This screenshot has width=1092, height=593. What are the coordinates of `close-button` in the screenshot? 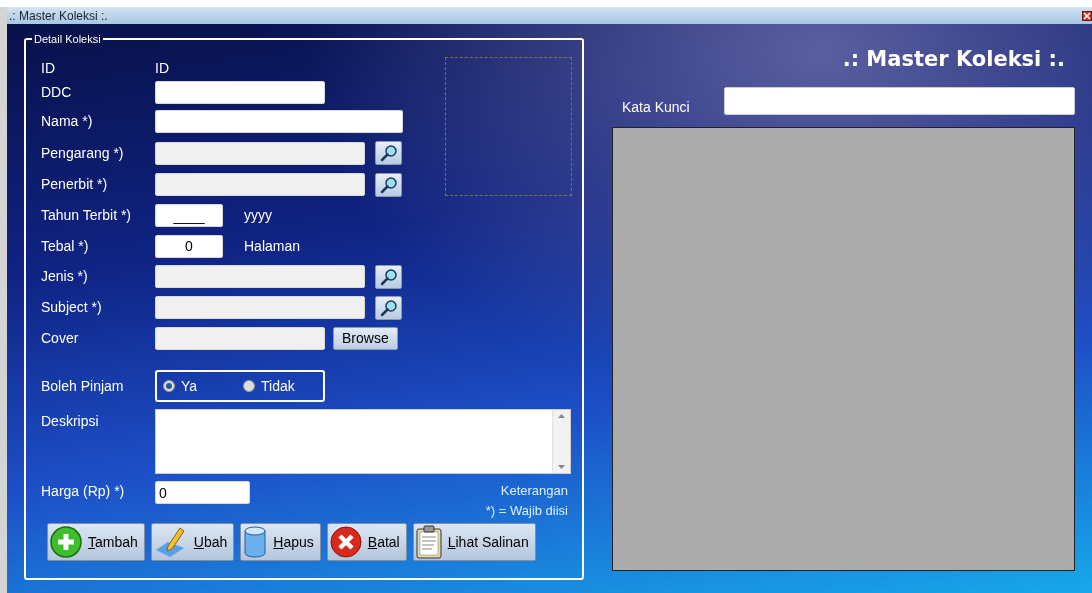 It's located at (1087, 15).